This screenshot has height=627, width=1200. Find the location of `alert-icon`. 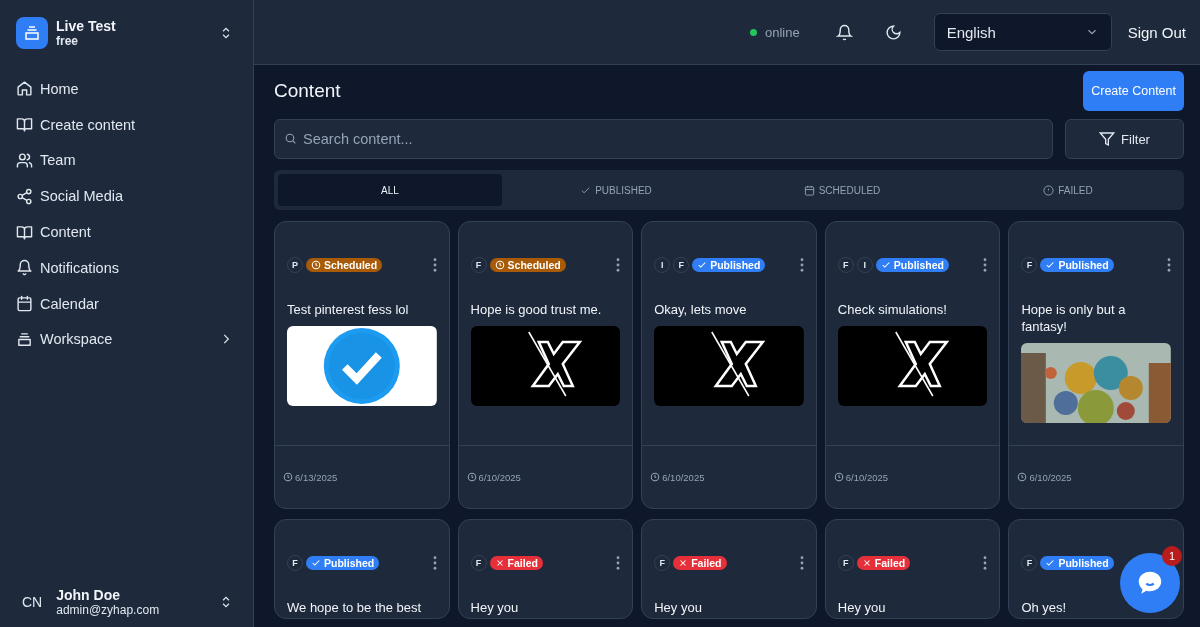

alert-icon is located at coordinates (1049, 190).